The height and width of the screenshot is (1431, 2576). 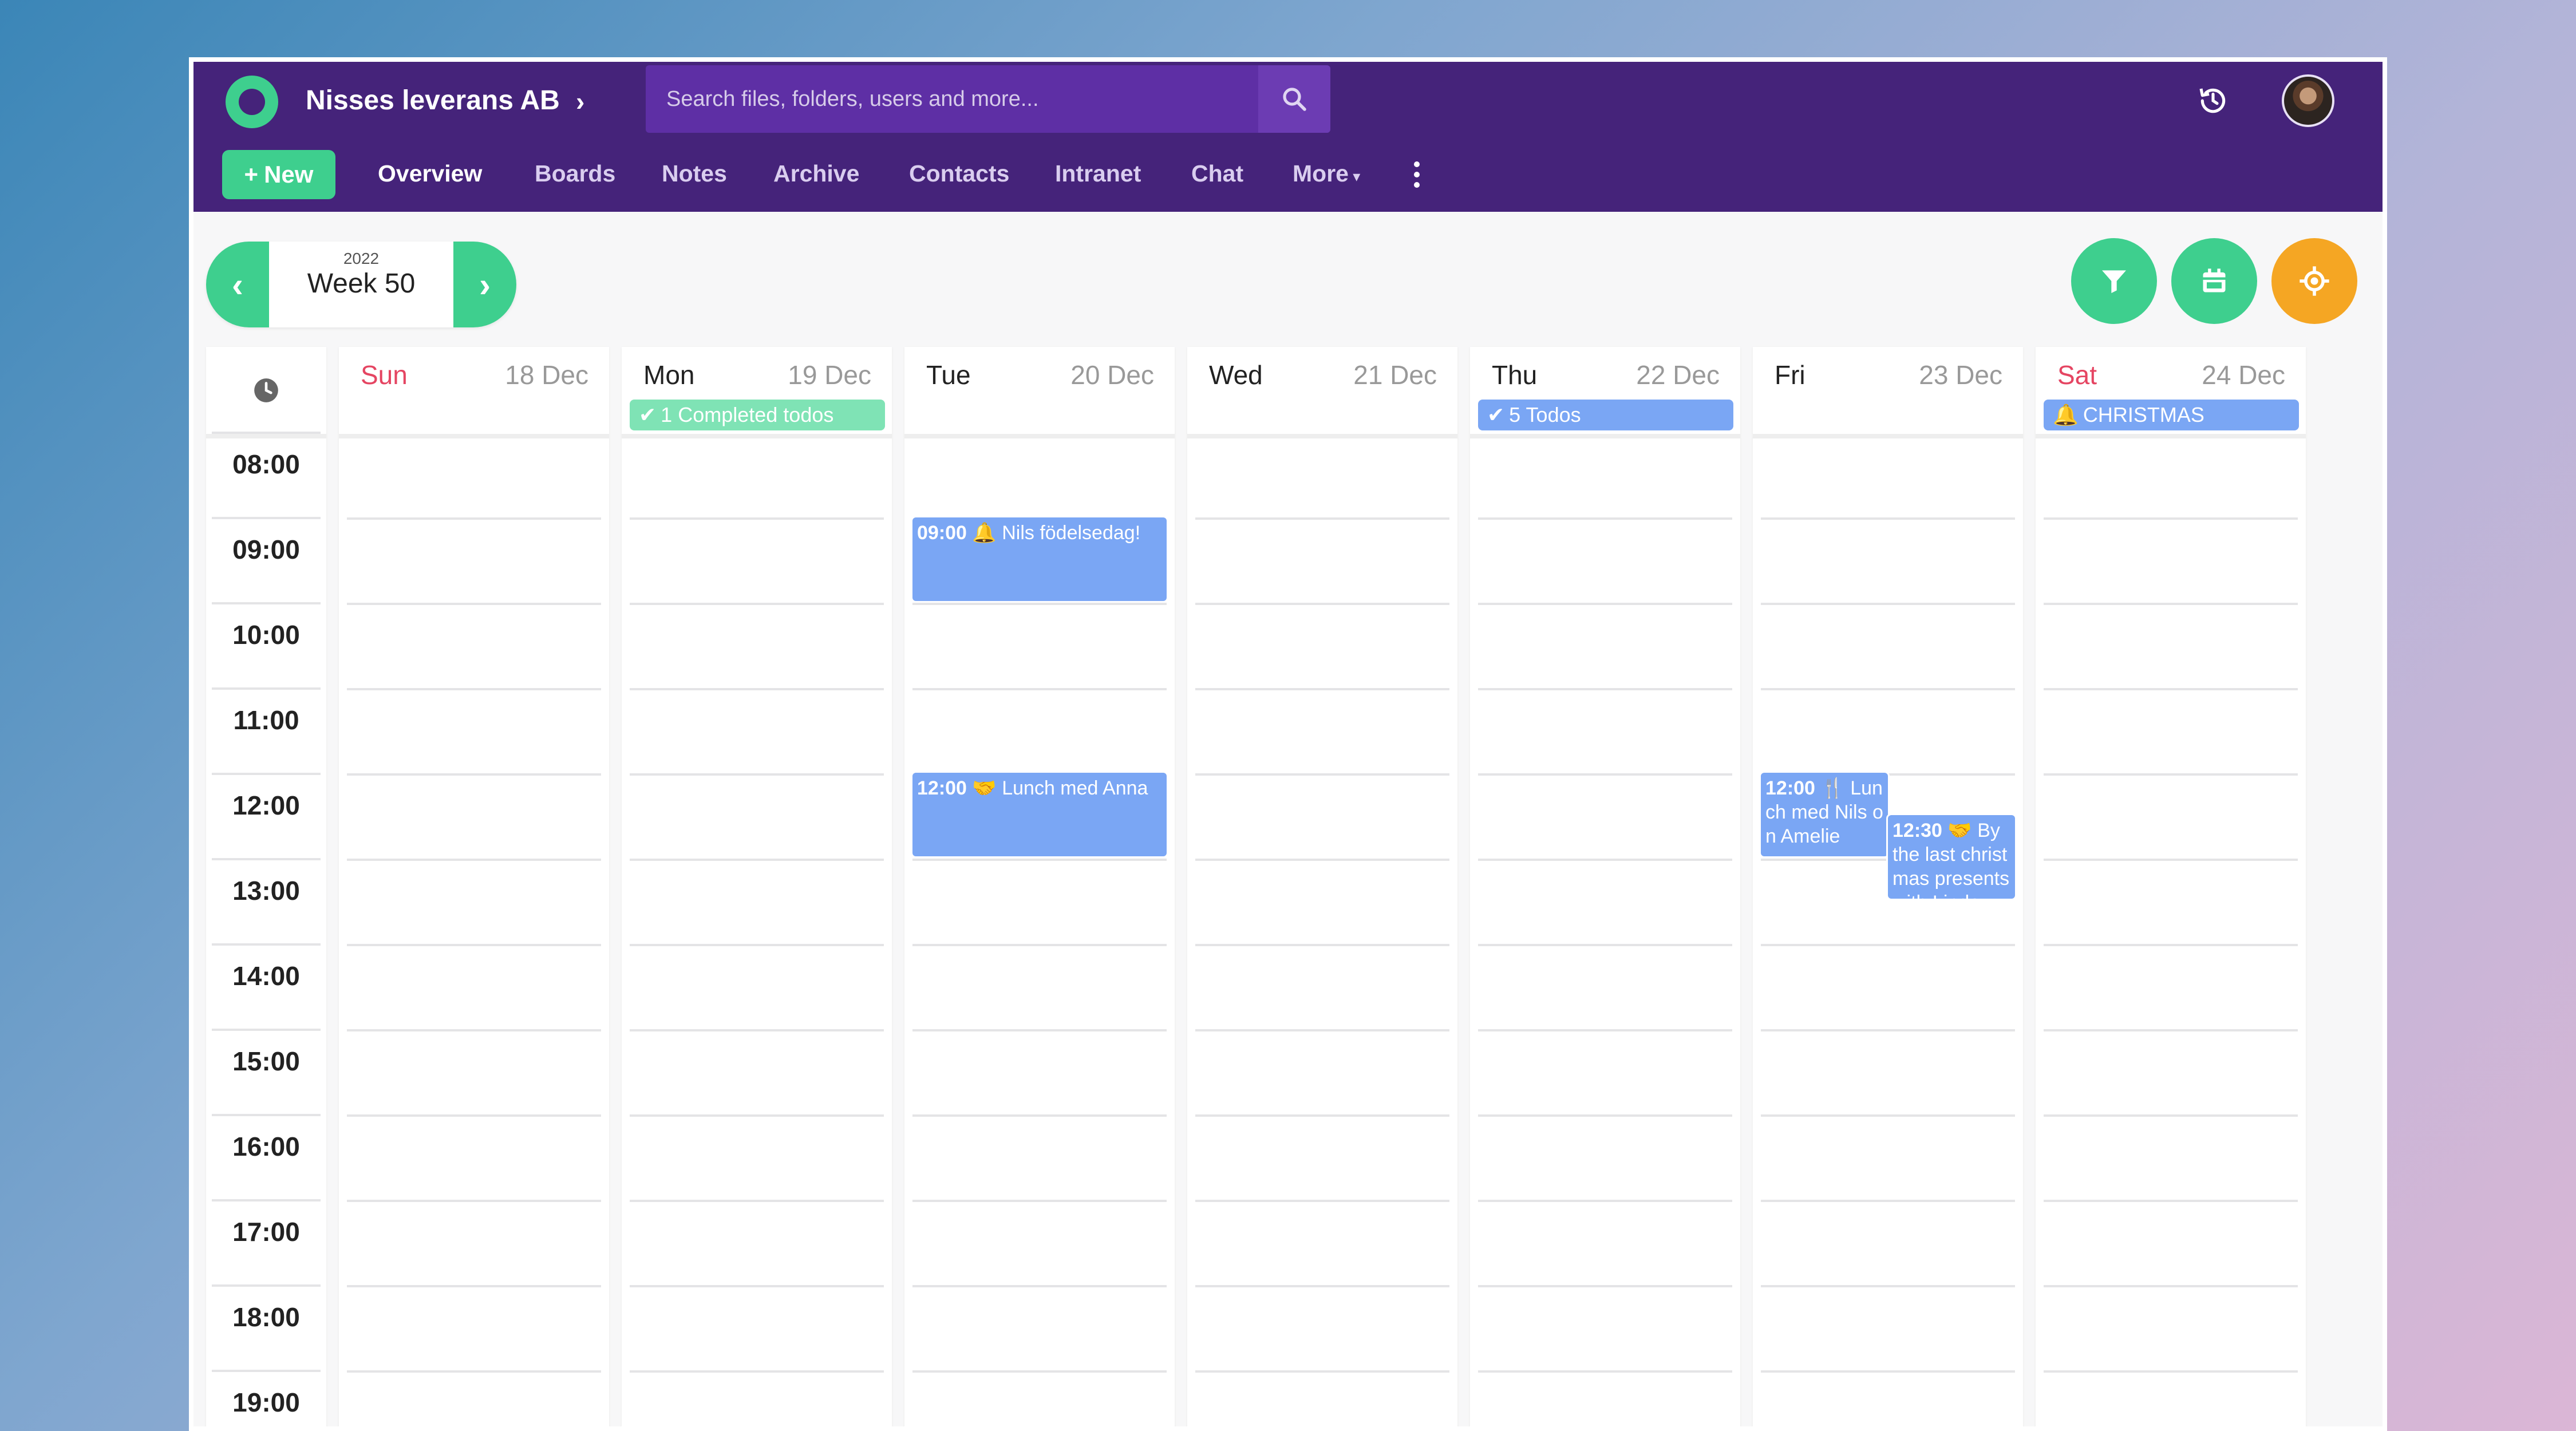 I want to click on nav-boards: Boards, so click(x=575, y=173).